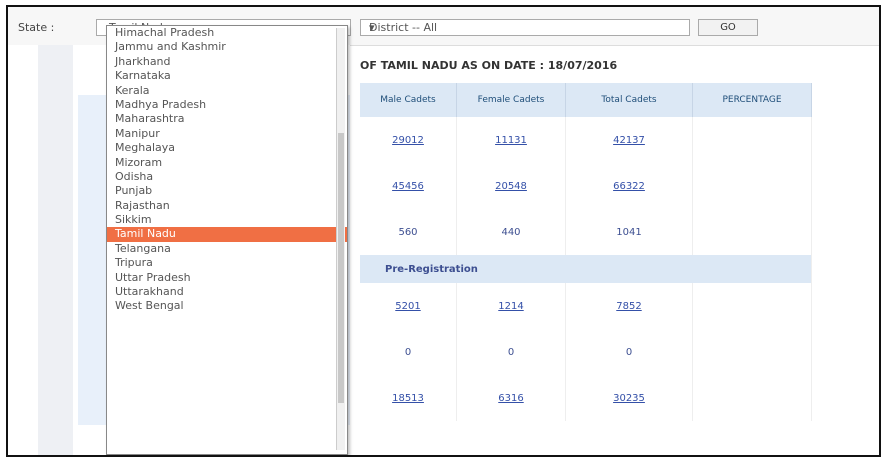 The image size is (887, 462). What do you see at coordinates (227, 91) in the screenshot?
I see `dropdown-item: Kerala` at bounding box center [227, 91].